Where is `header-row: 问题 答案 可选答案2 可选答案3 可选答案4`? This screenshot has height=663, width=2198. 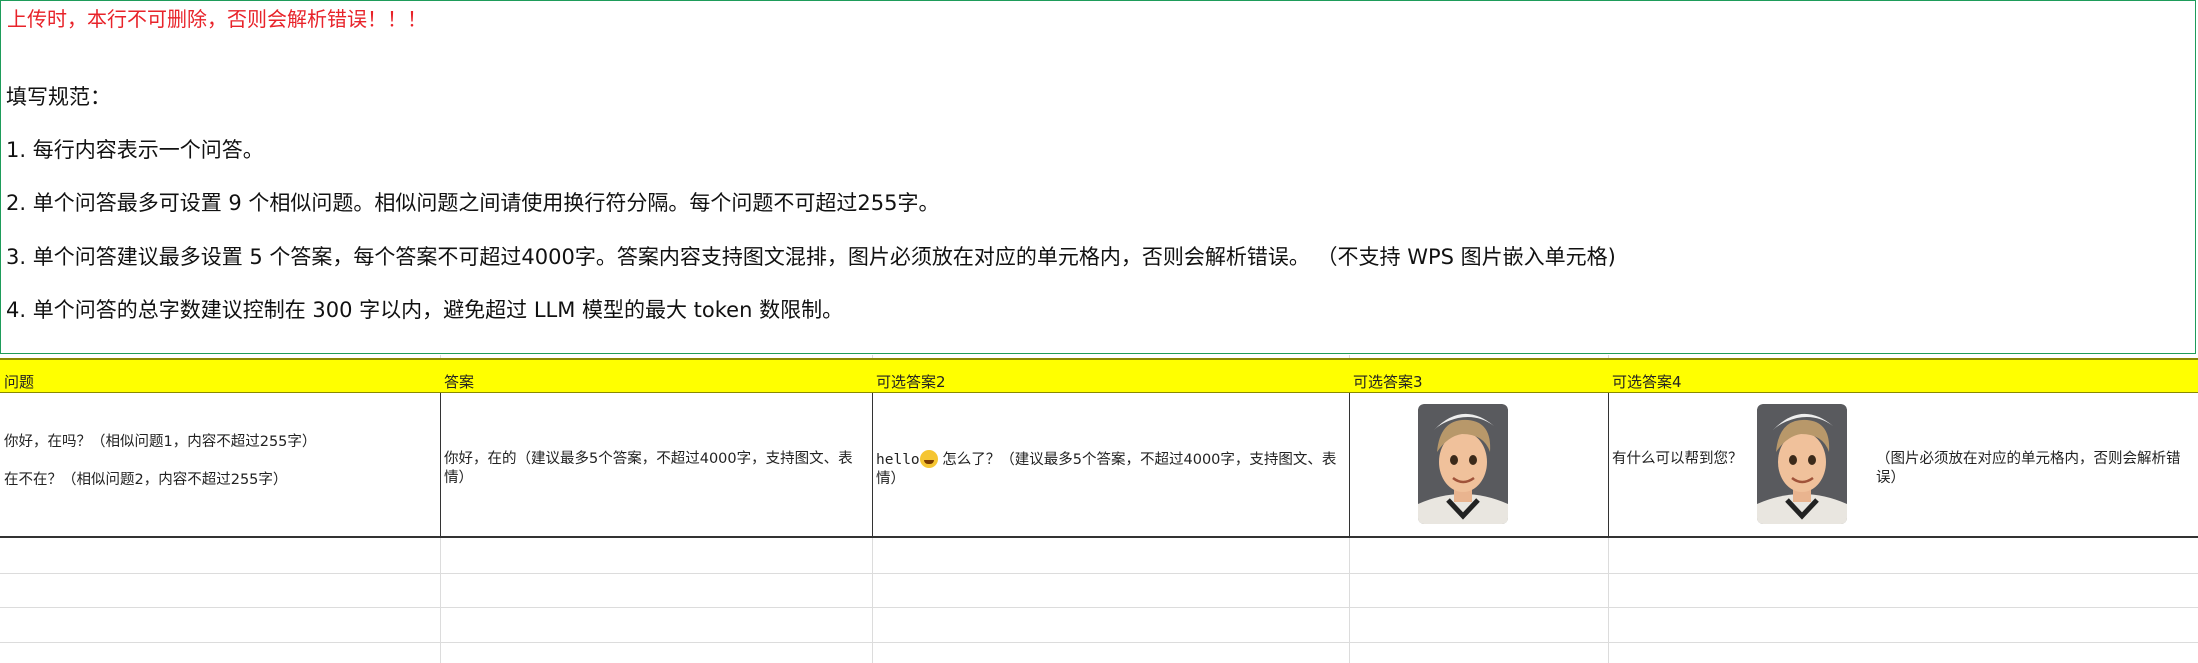
header-row: 问题 答案 可选答案2 可选答案3 可选答案4 is located at coordinates (1099, 375).